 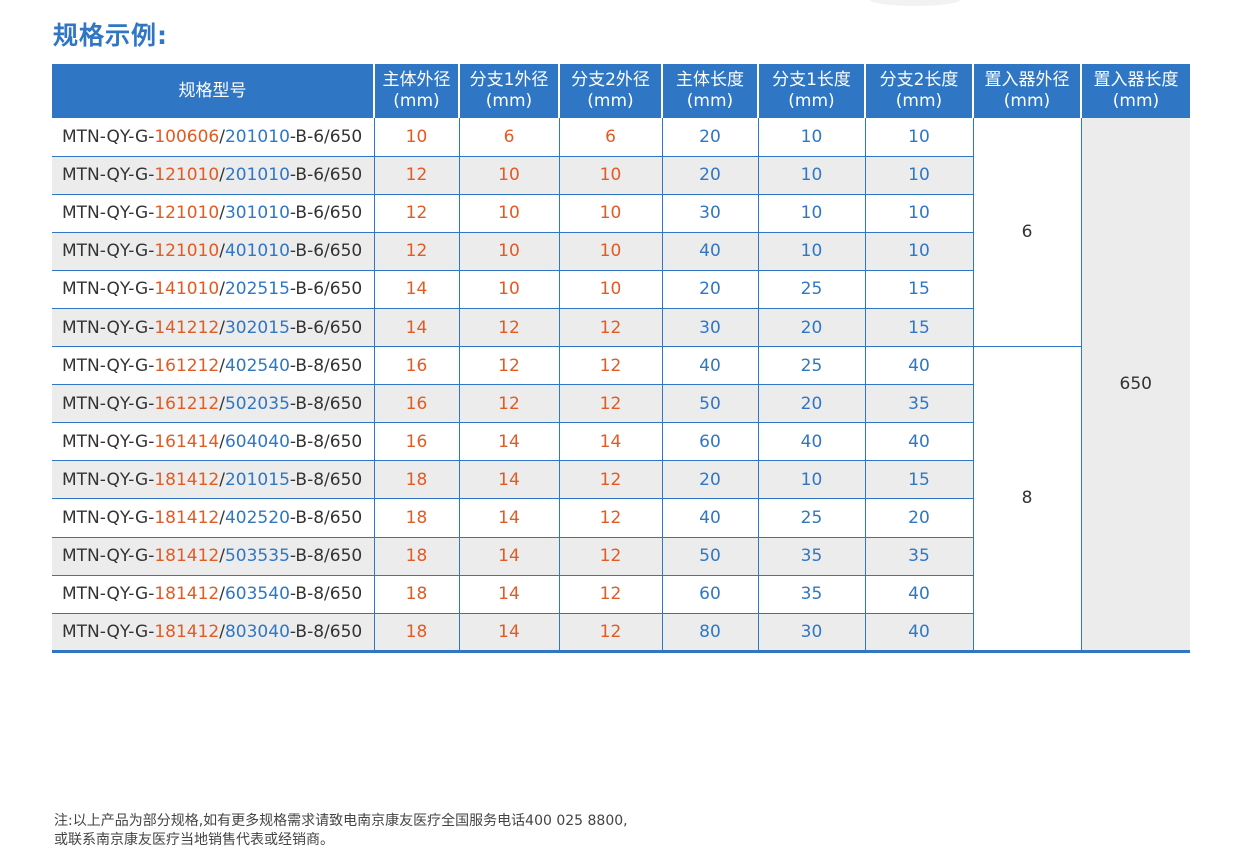 What do you see at coordinates (610, 91) in the screenshot?
I see `header-branch2-od: 分支2外径 (mm)` at bounding box center [610, 91].